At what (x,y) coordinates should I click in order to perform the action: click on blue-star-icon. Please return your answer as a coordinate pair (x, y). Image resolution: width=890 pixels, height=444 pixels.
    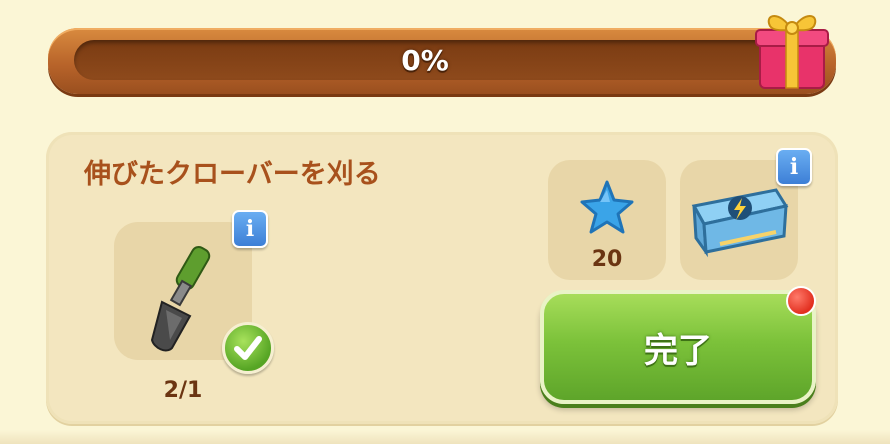
    Looking at the image, I should click on (607, 207).